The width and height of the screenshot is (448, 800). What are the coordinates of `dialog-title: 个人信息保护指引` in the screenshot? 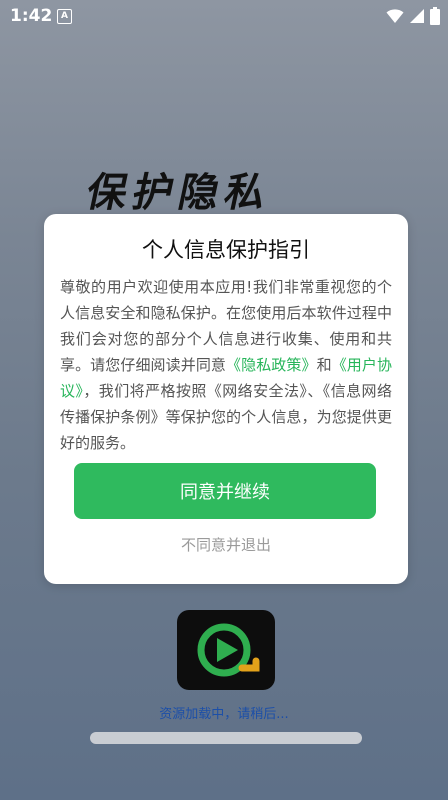 It's located at (226, 250).